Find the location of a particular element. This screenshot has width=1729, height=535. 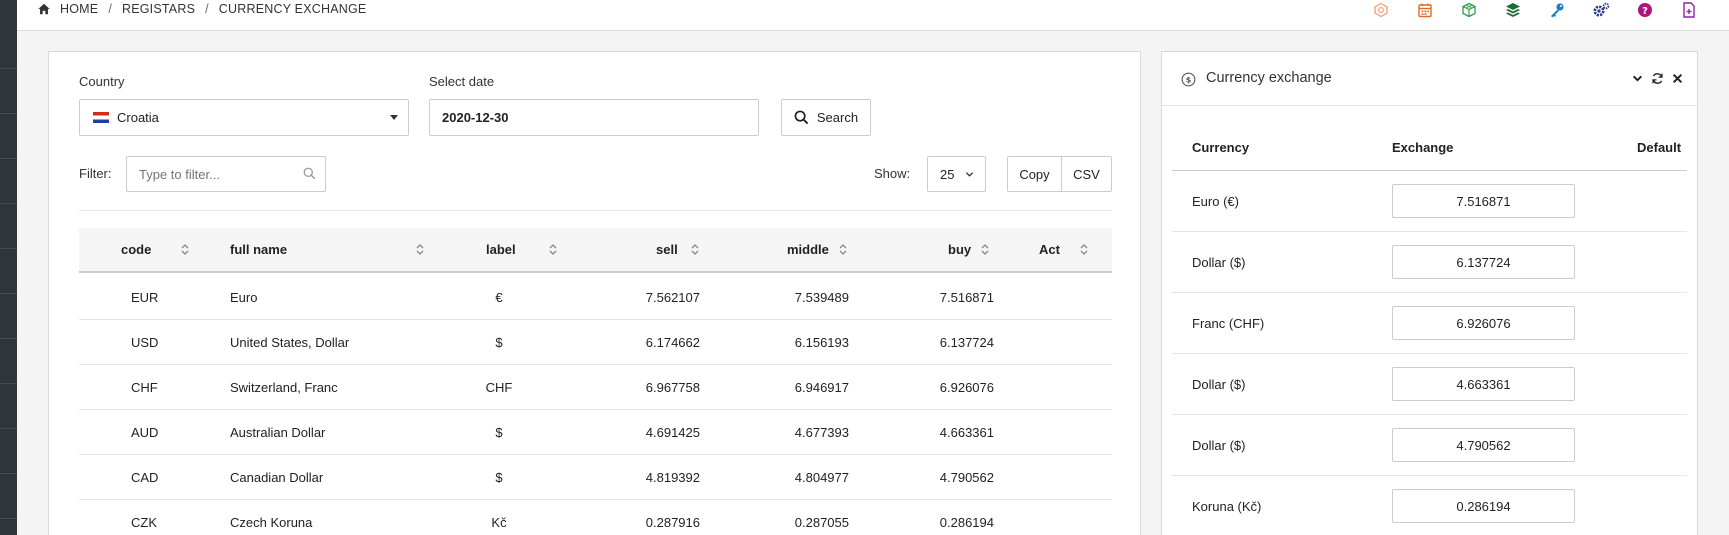

panel-tools is located at coordinates (1653, 78).